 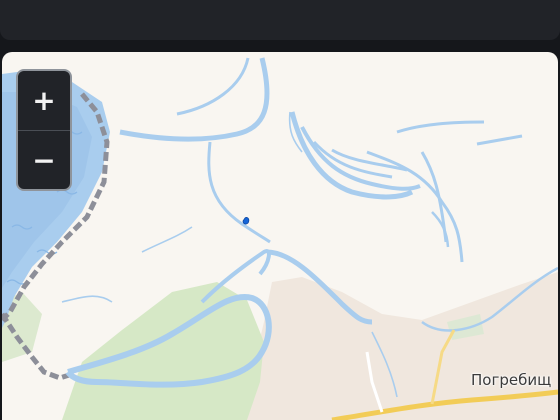 I want to click on zoom-out-button: −, so click(x=44, y=160).